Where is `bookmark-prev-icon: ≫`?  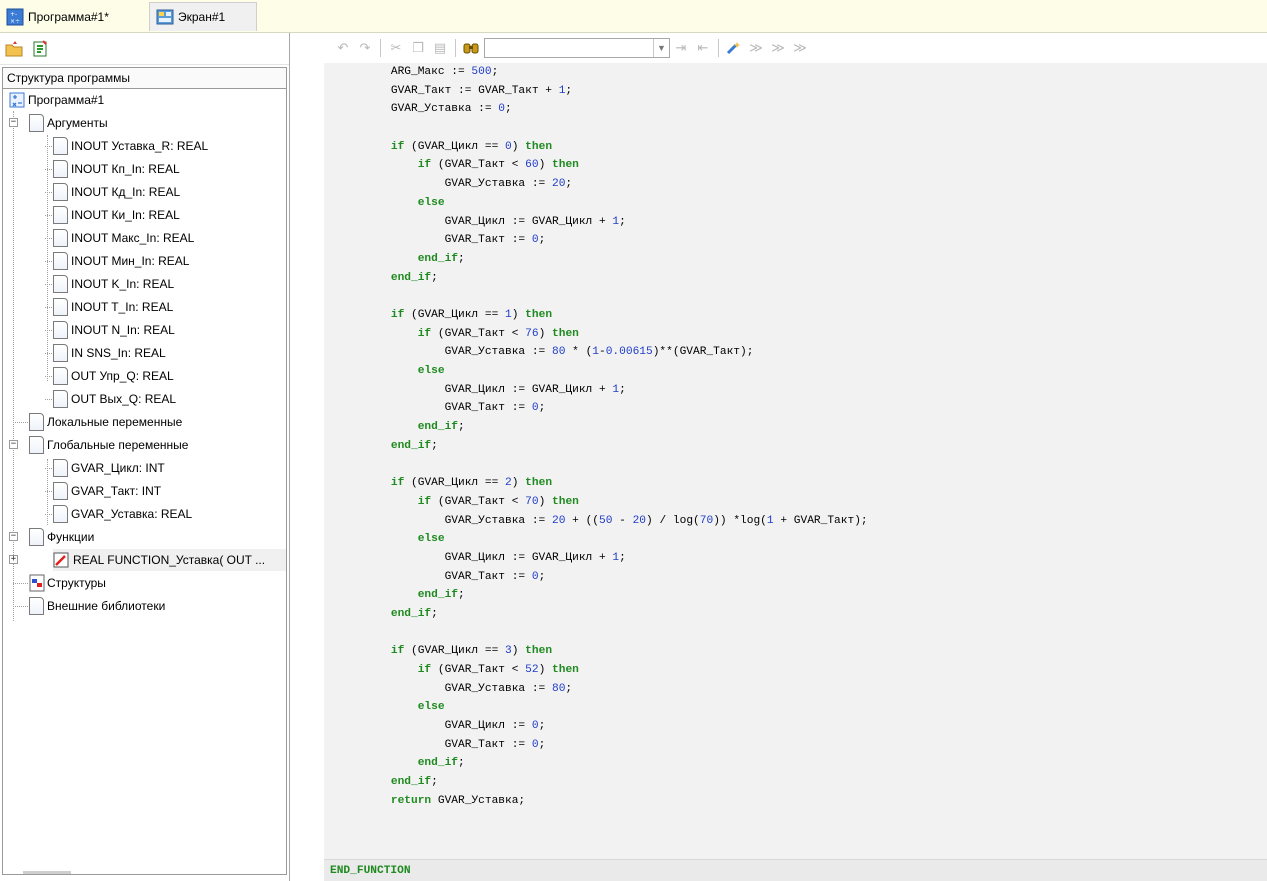
bookmark-prev-icon: ≫ is located at coordinates (778, 48).